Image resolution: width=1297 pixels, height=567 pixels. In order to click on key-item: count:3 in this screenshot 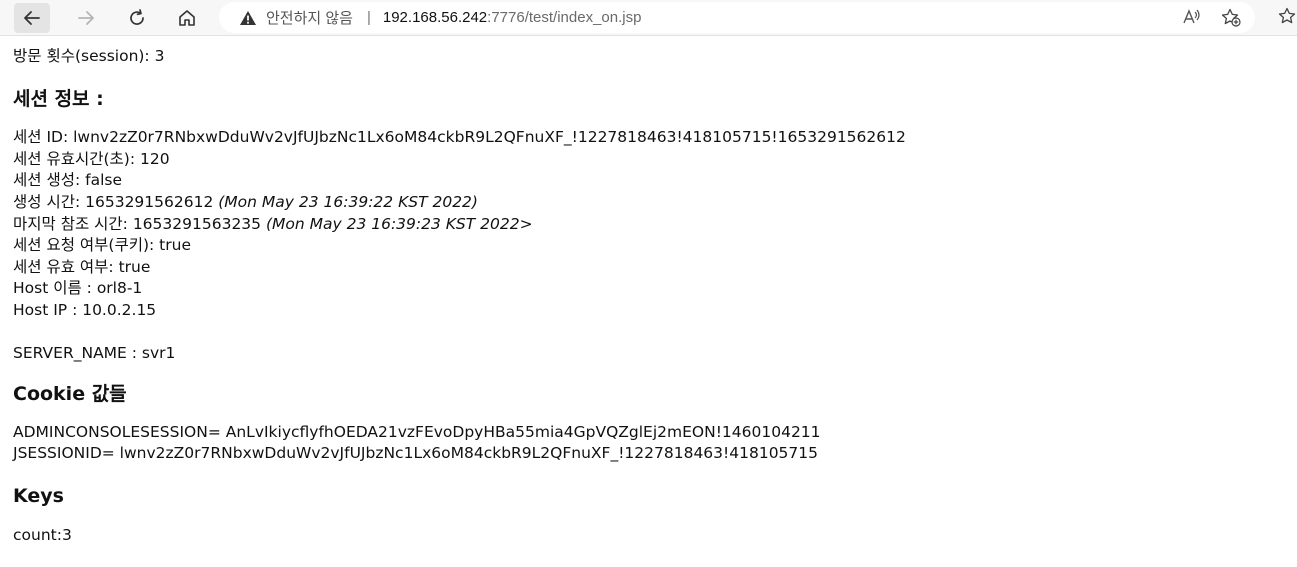, I will do `click(42, 534)`.